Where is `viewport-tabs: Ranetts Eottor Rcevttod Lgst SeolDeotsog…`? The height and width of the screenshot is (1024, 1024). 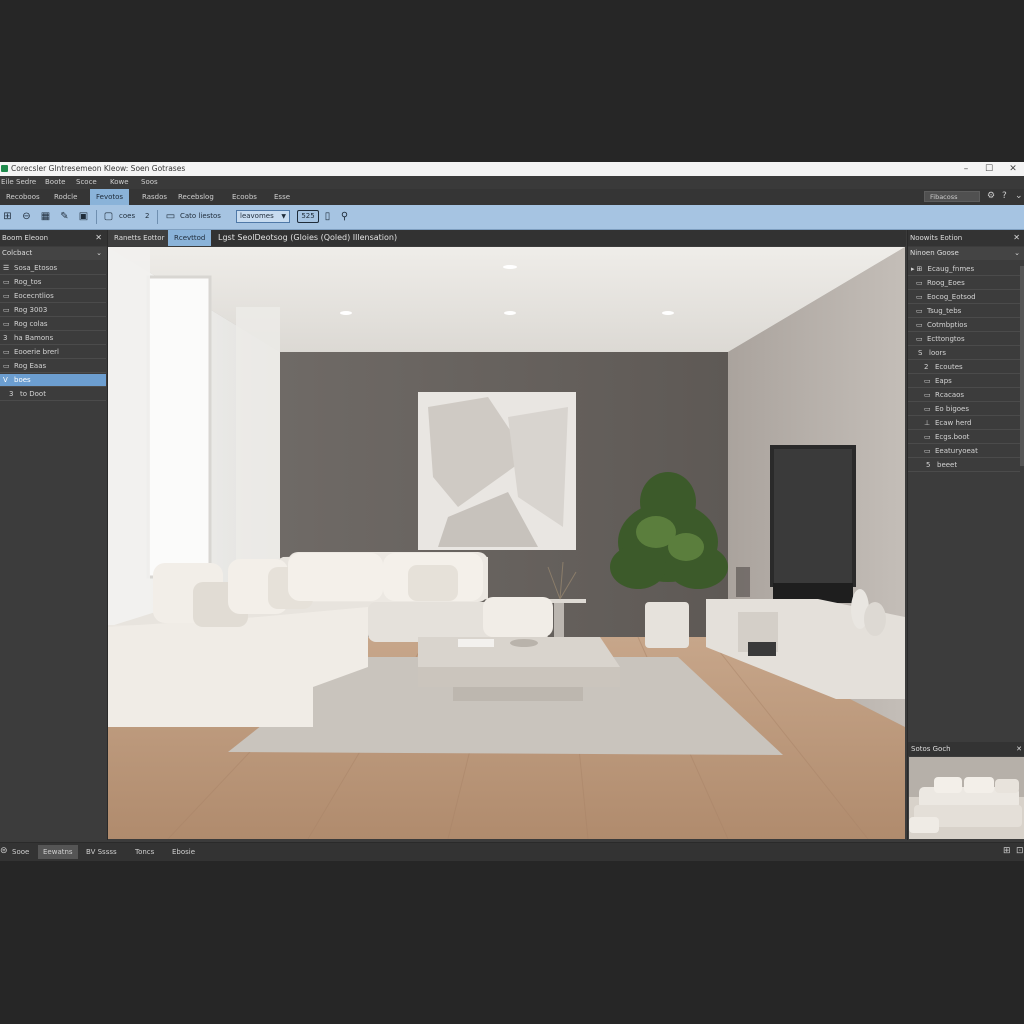 viewport-tabs: Ranetts Eottor Rcevttod Lgst SeolDeotsog… is located at coordinates (507, 238).